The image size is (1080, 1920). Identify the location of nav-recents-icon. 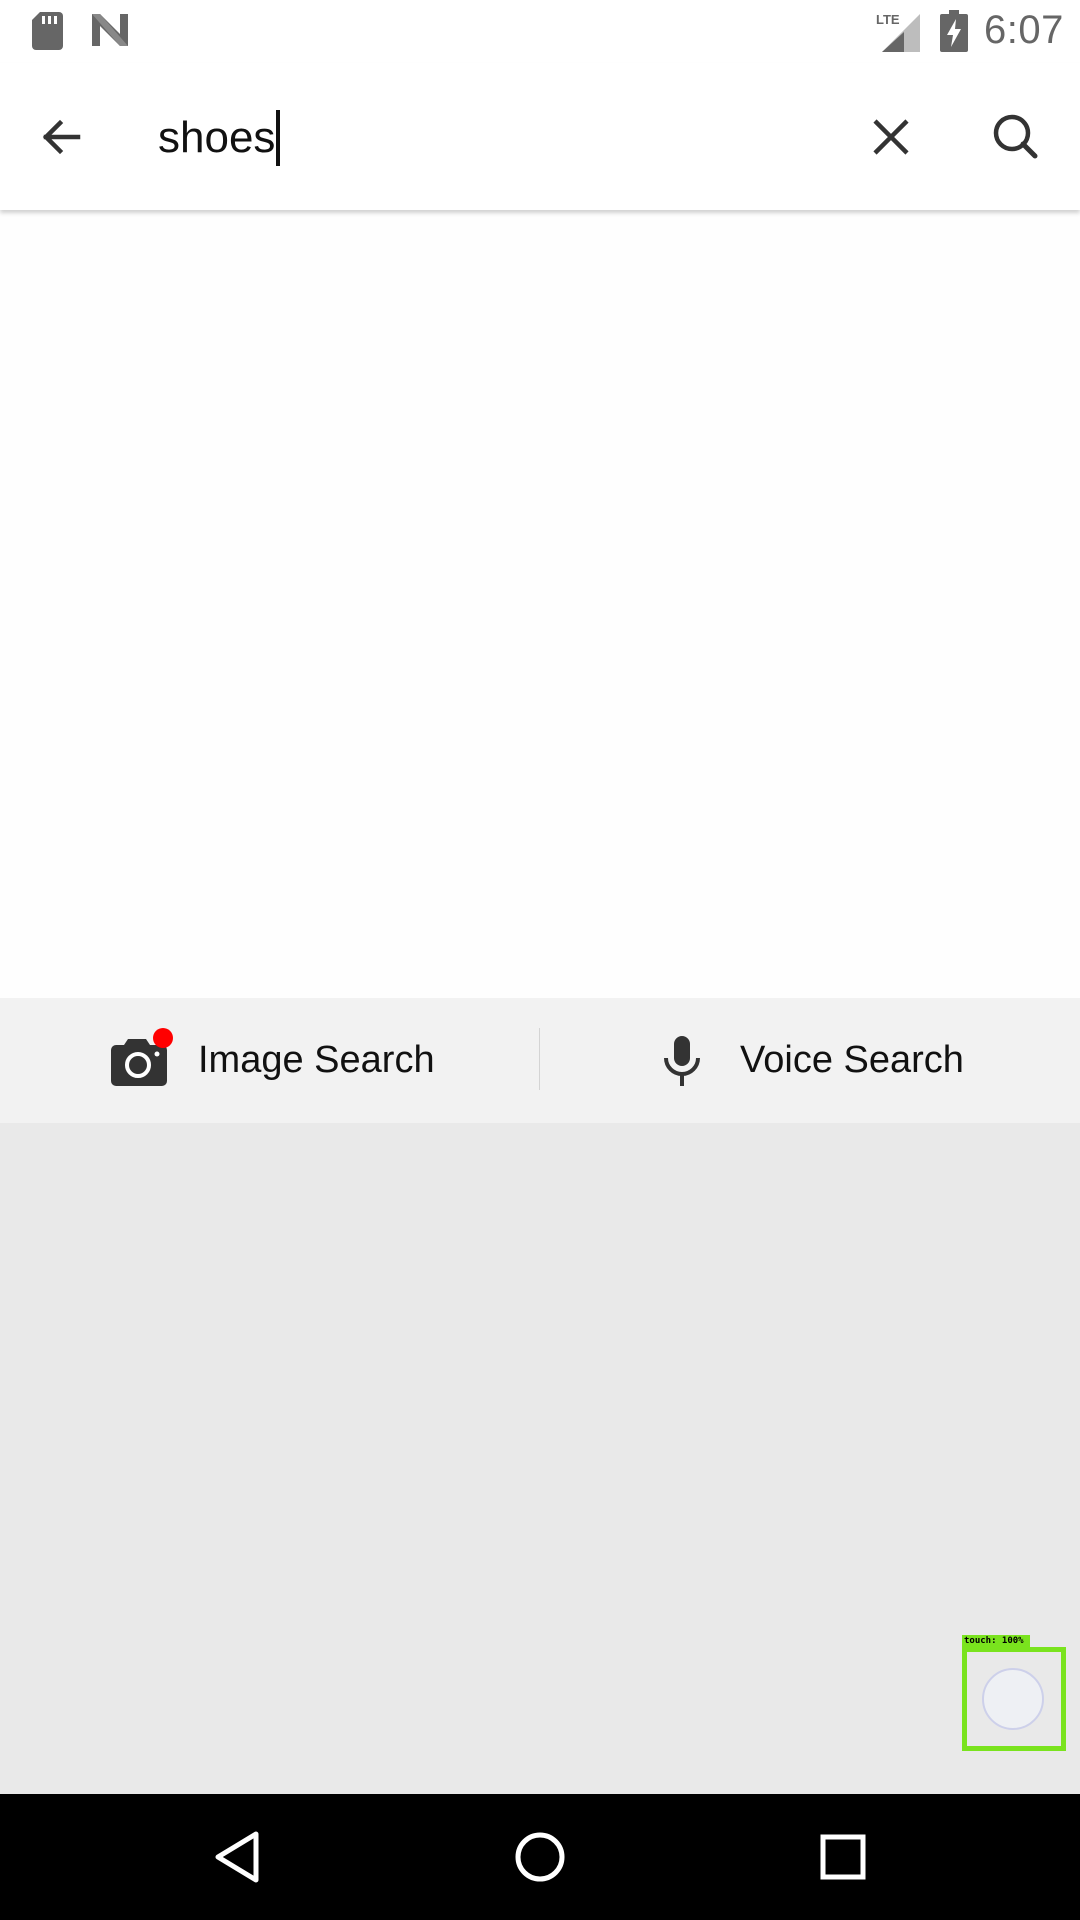
(843, 1857).